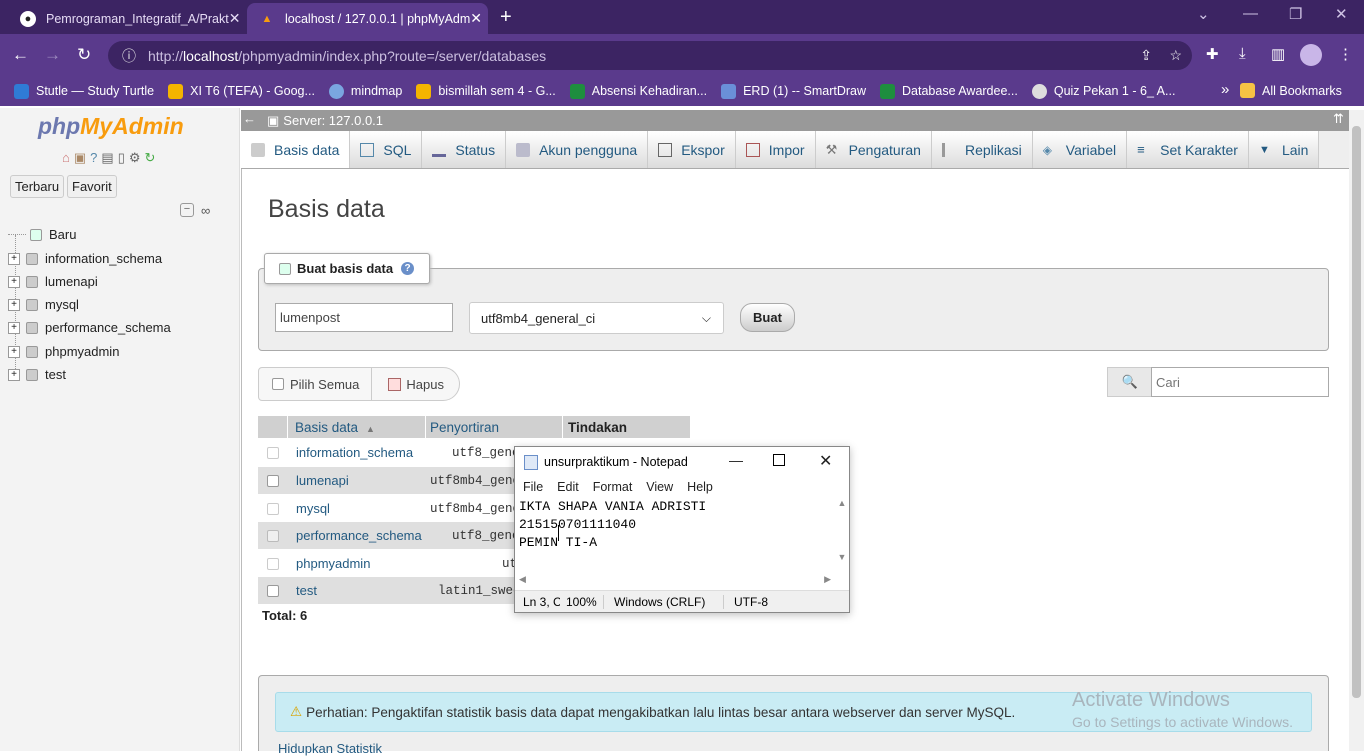 The height and width of the screenshot is (756, 1364). Describe the element at coordinates (1345, 54) in the screenshot. I see `menu-icon: ⋮` at that location.